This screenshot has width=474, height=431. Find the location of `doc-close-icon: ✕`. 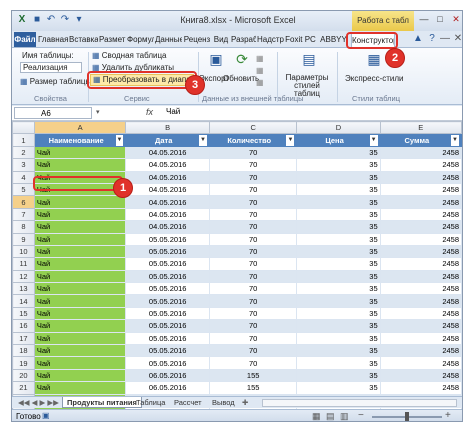

doc-close-icon: ✕ is located at coordinates (457, 39).